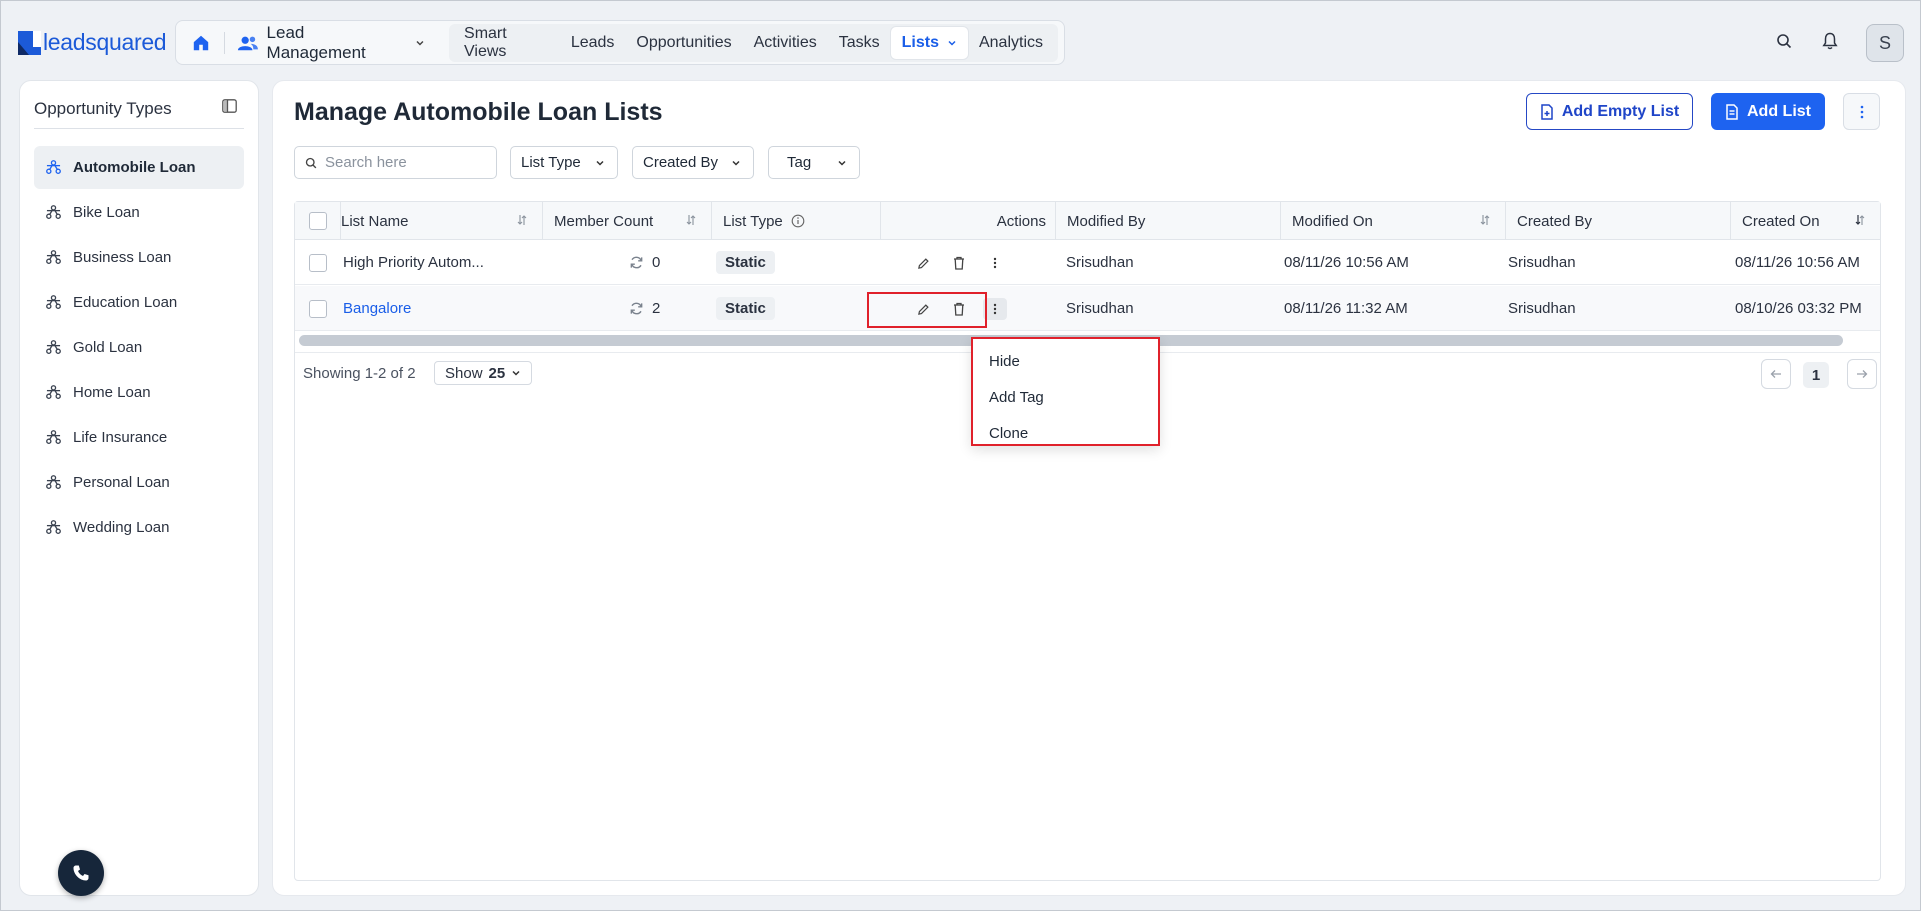 This screenshot has width=1921, height=911. Describe the element at coordinates (968, 221) in the screenshot. I see `col-actions: Actions` at that location.